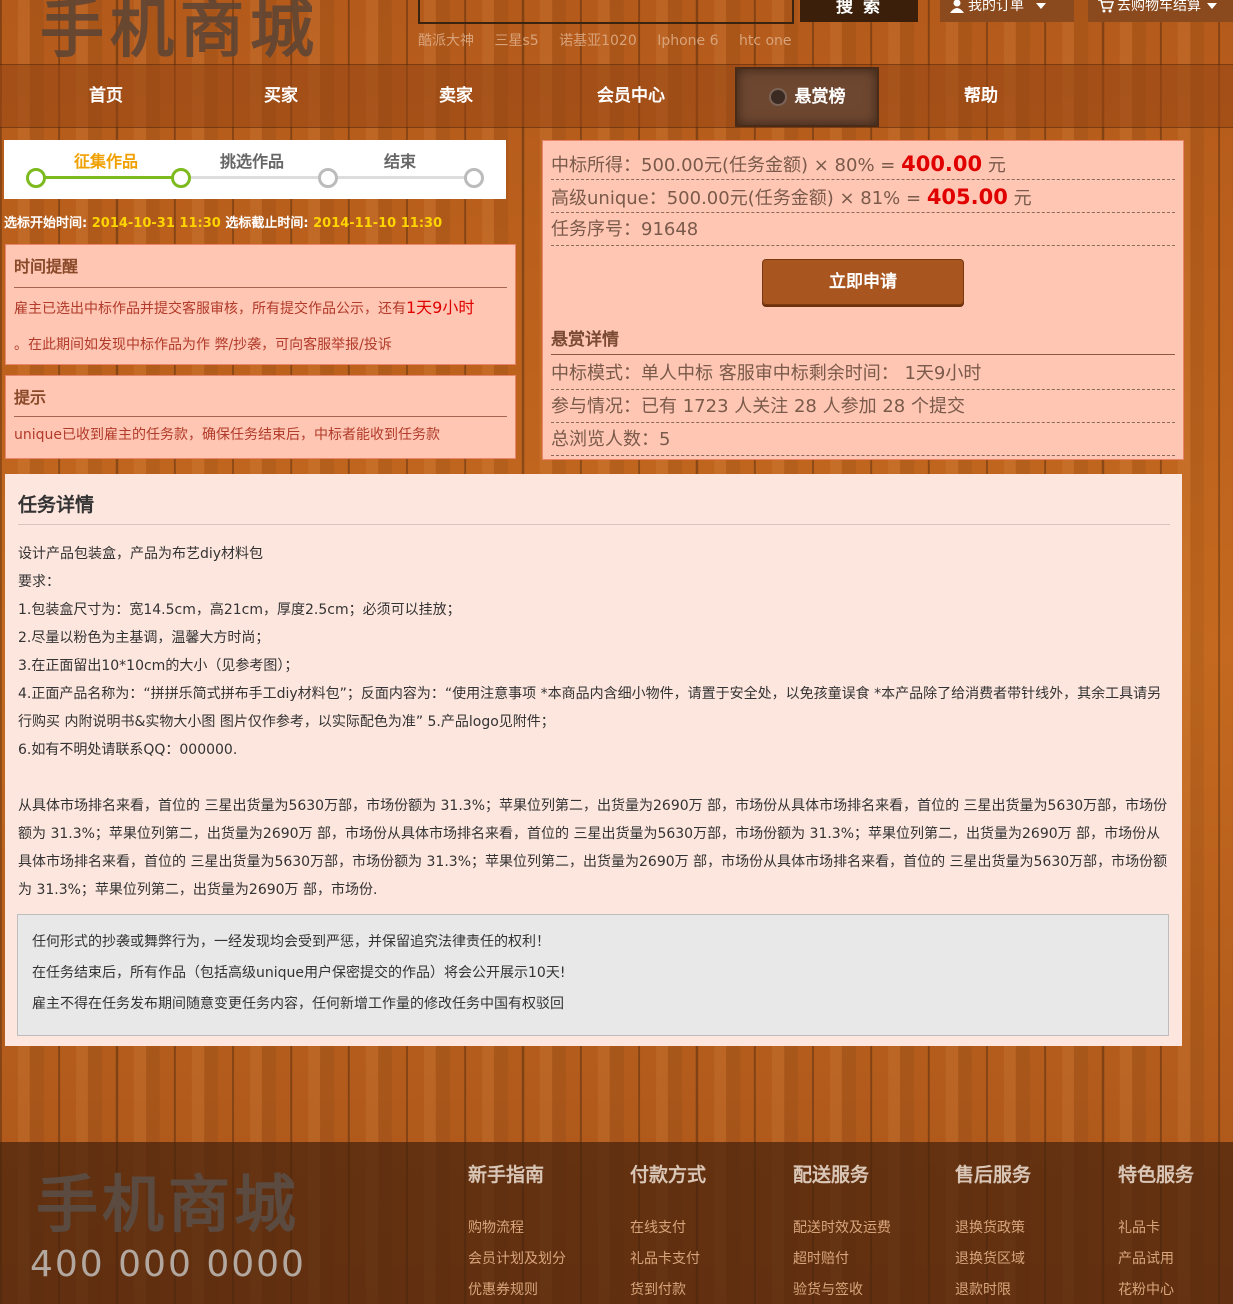 The image size is (1233, 1304). I want to click on footer-link: 花粉中心, so click(1146, 1289).